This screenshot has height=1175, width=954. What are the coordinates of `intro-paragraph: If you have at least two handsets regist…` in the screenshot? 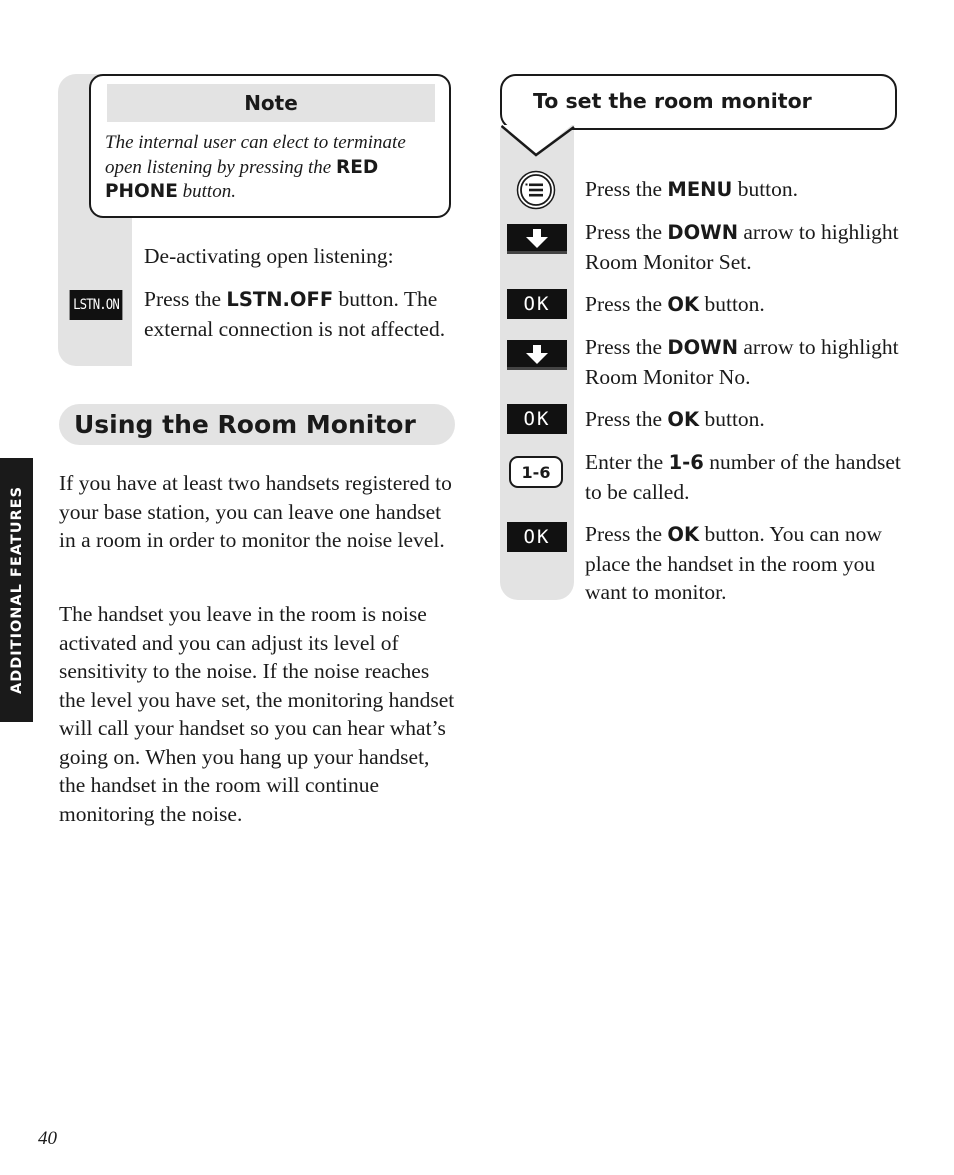 It's located at (259, 512).